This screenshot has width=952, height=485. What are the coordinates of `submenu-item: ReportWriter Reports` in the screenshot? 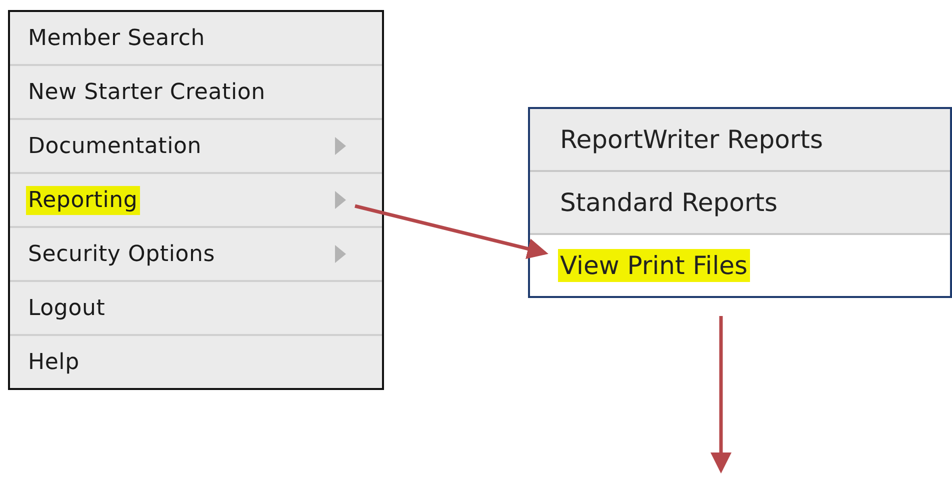 It's located at (740, 140).